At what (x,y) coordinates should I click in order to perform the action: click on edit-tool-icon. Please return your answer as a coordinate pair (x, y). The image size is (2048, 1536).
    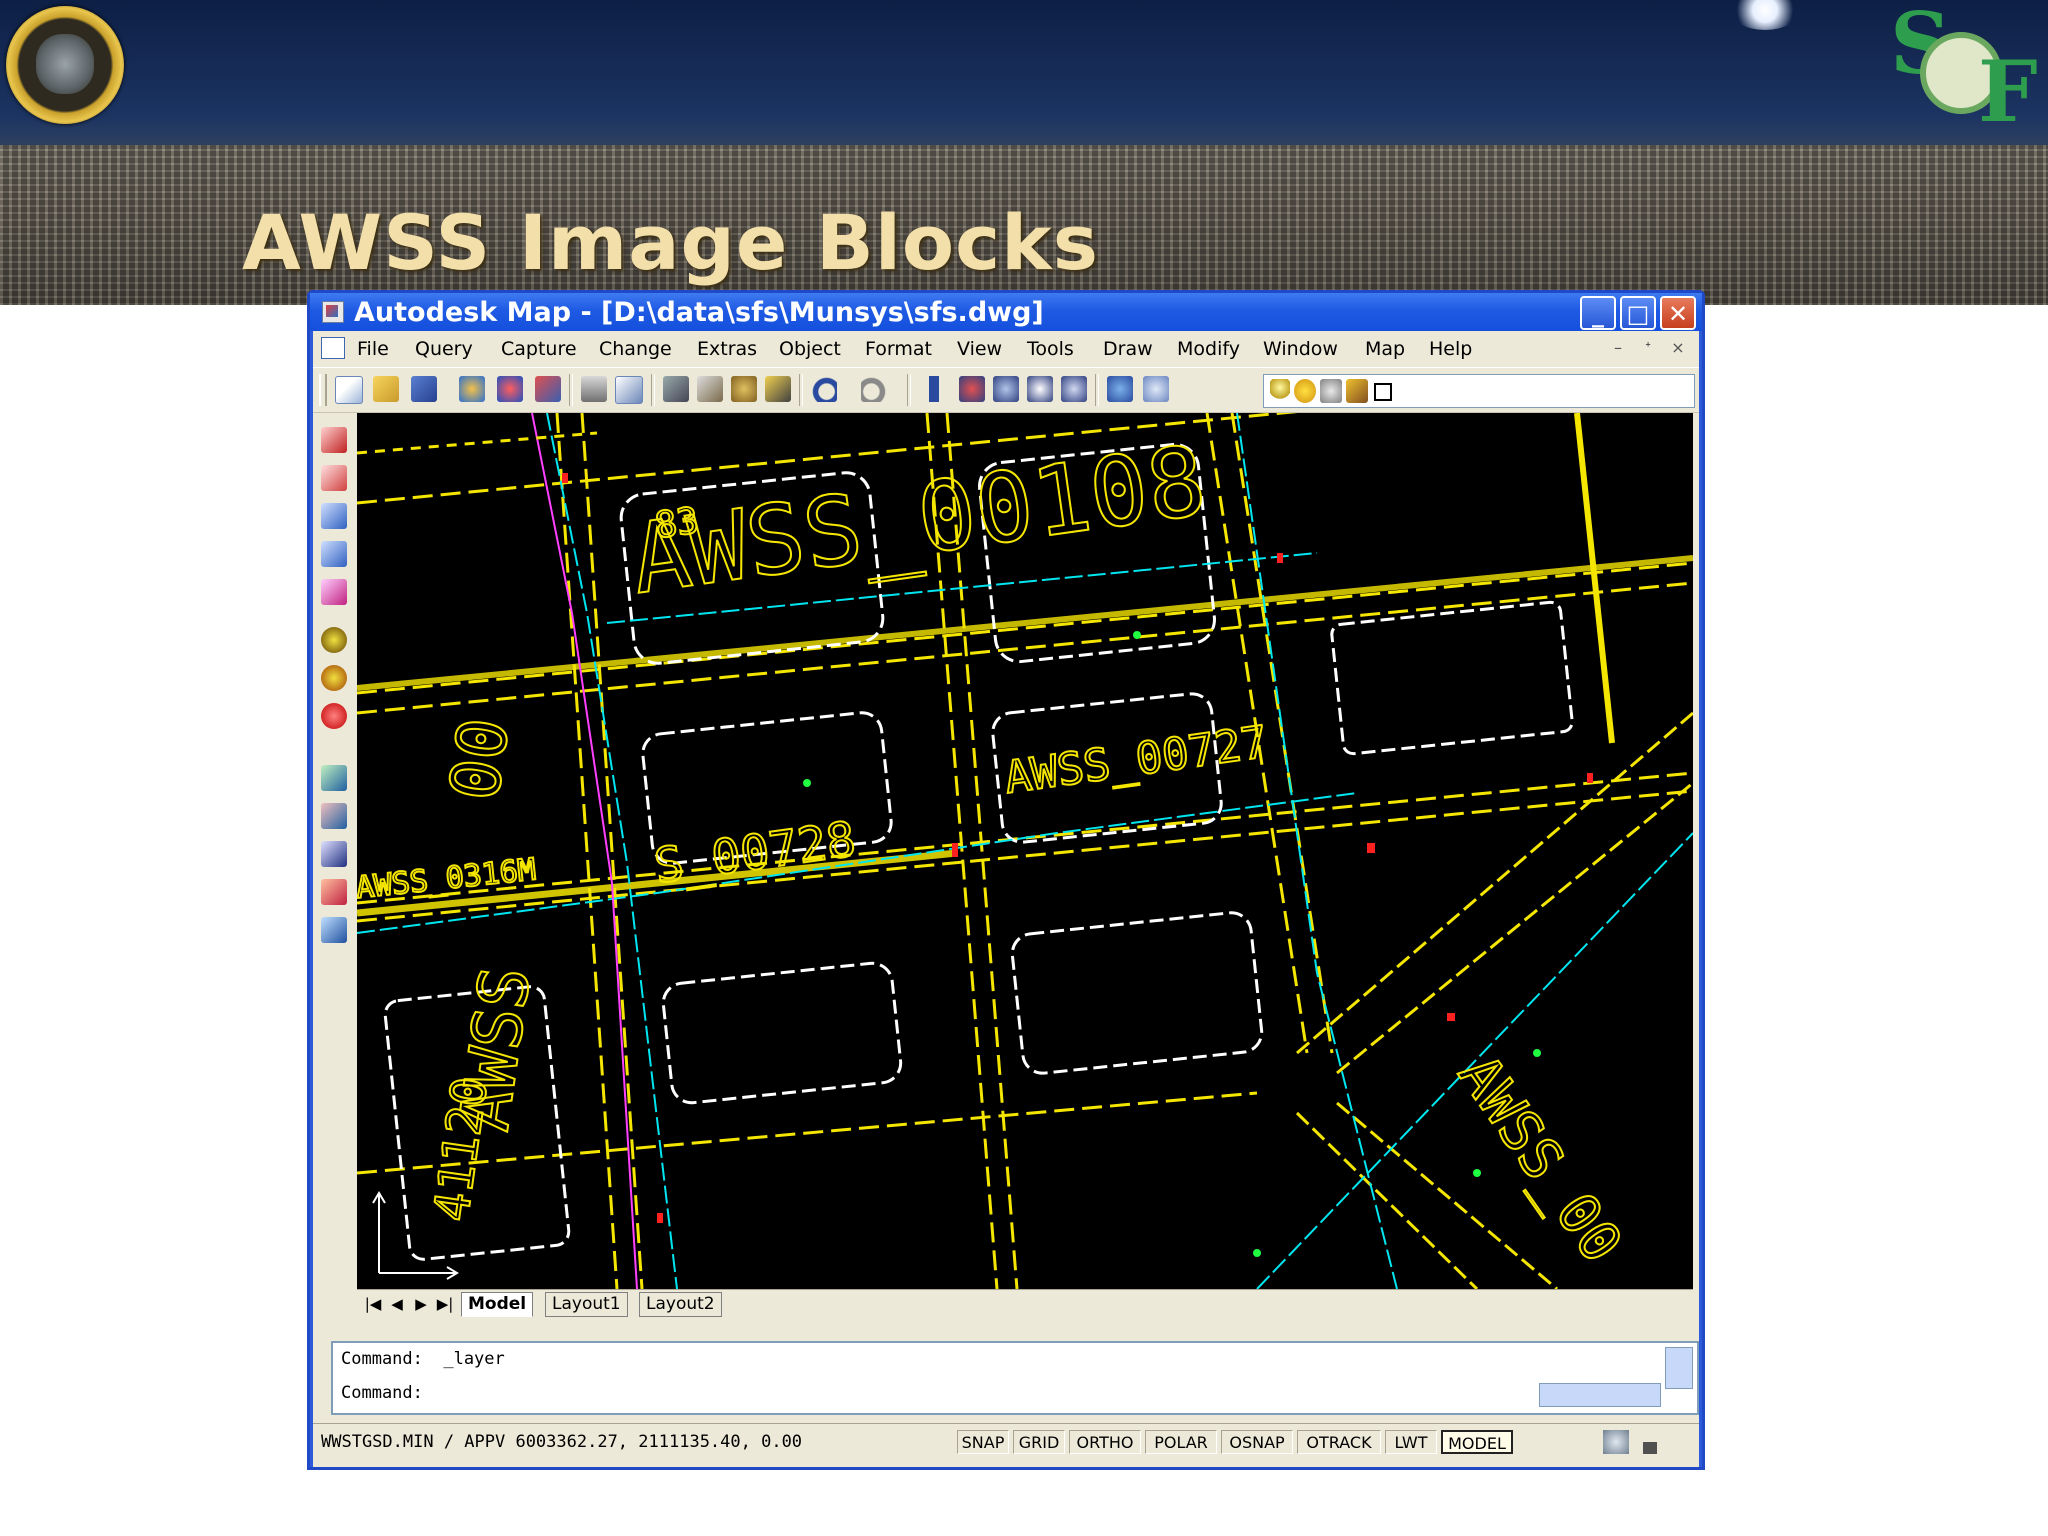
    Looking at the image, I should click on (334, 816).